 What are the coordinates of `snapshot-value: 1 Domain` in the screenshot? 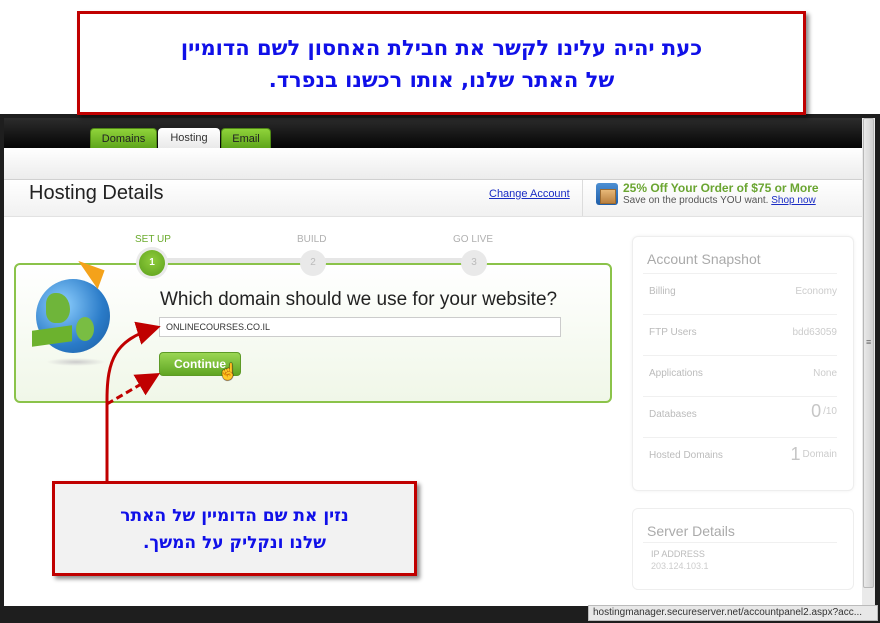 It's located at (814, 454).